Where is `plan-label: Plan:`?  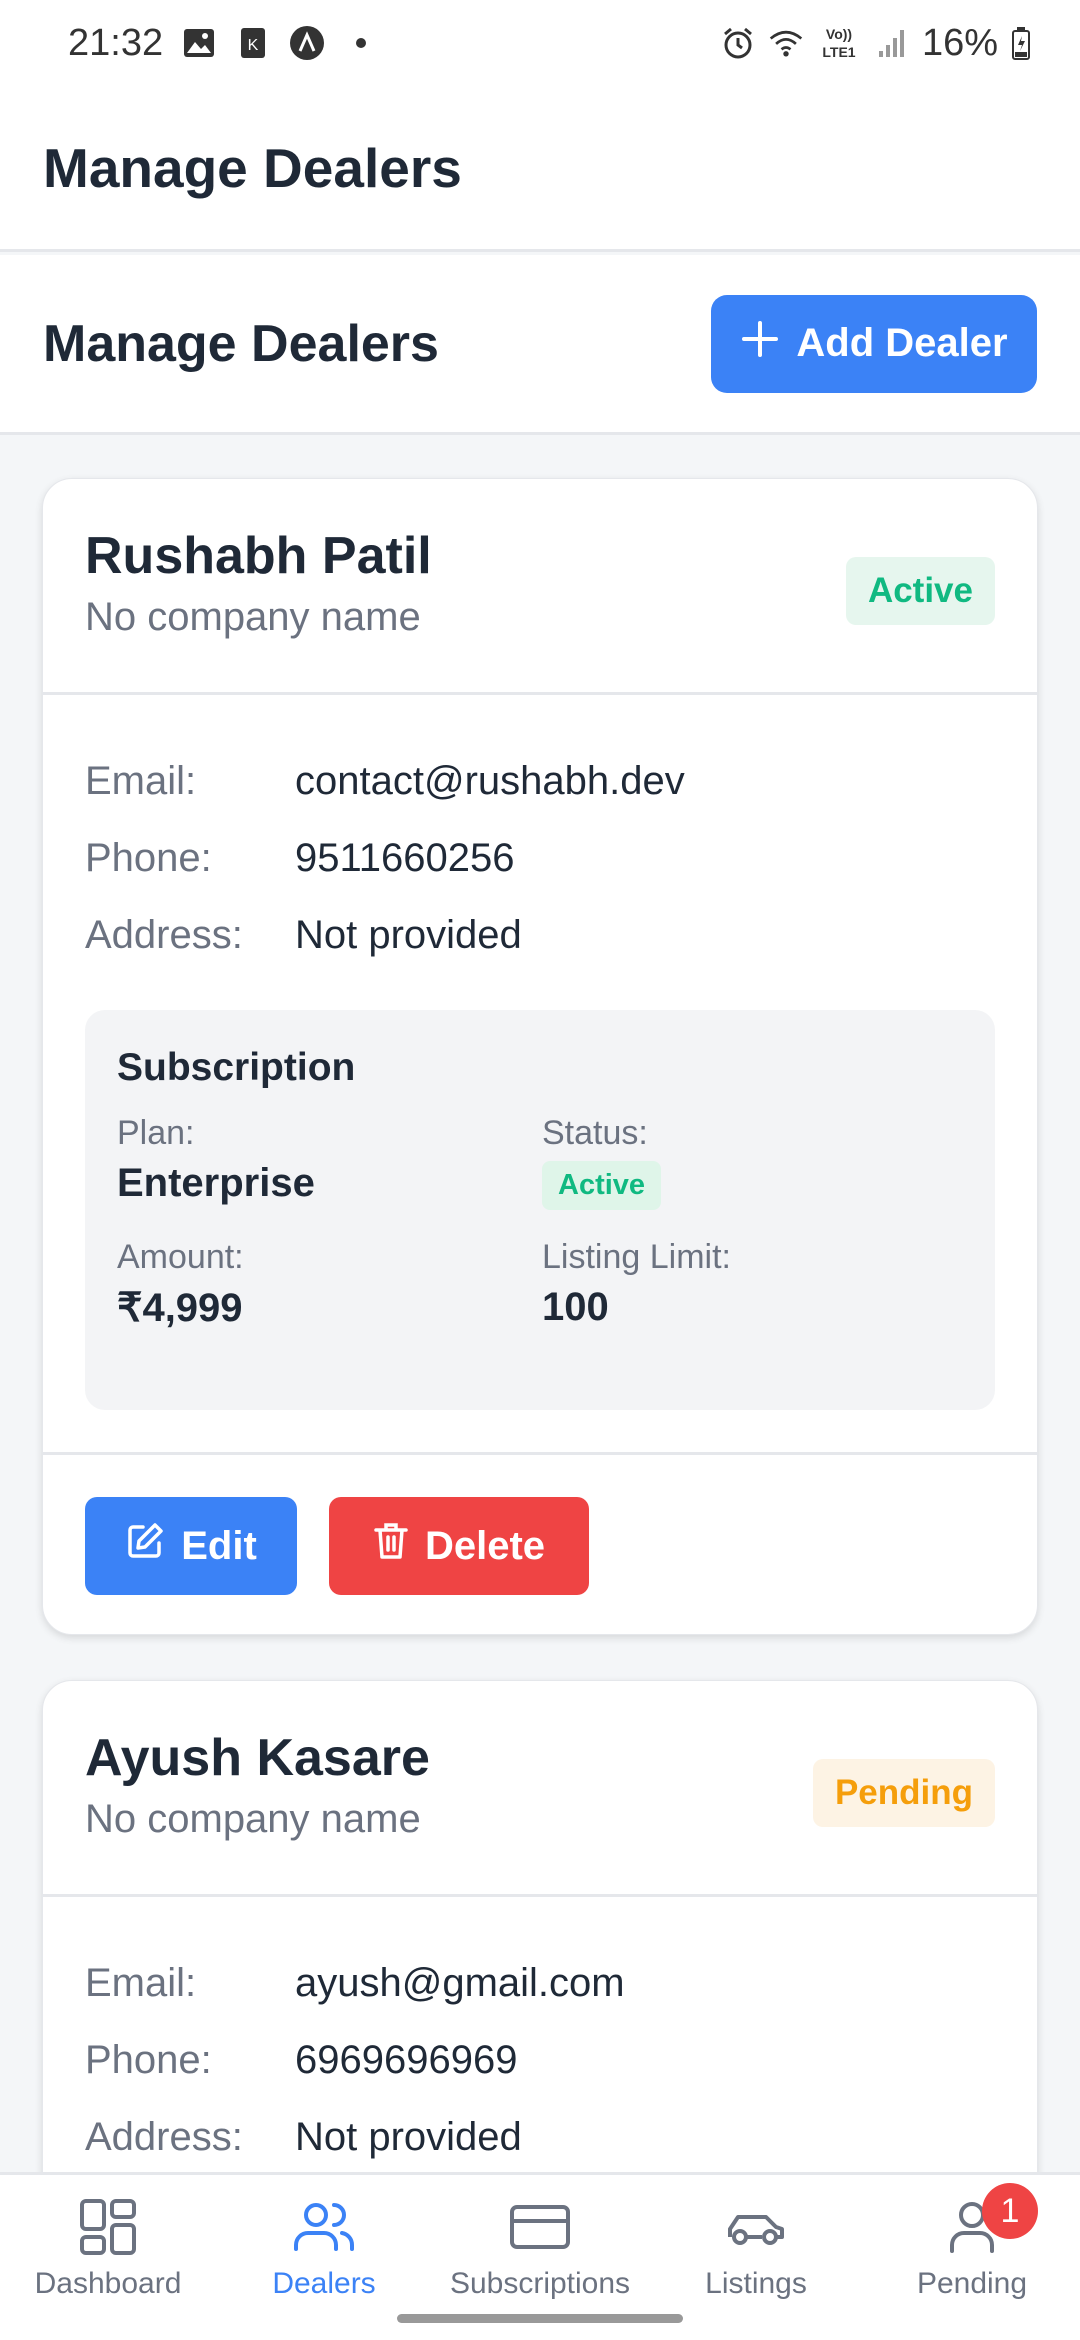 plan-label: Plan: is located at coordinates (156, 1133).